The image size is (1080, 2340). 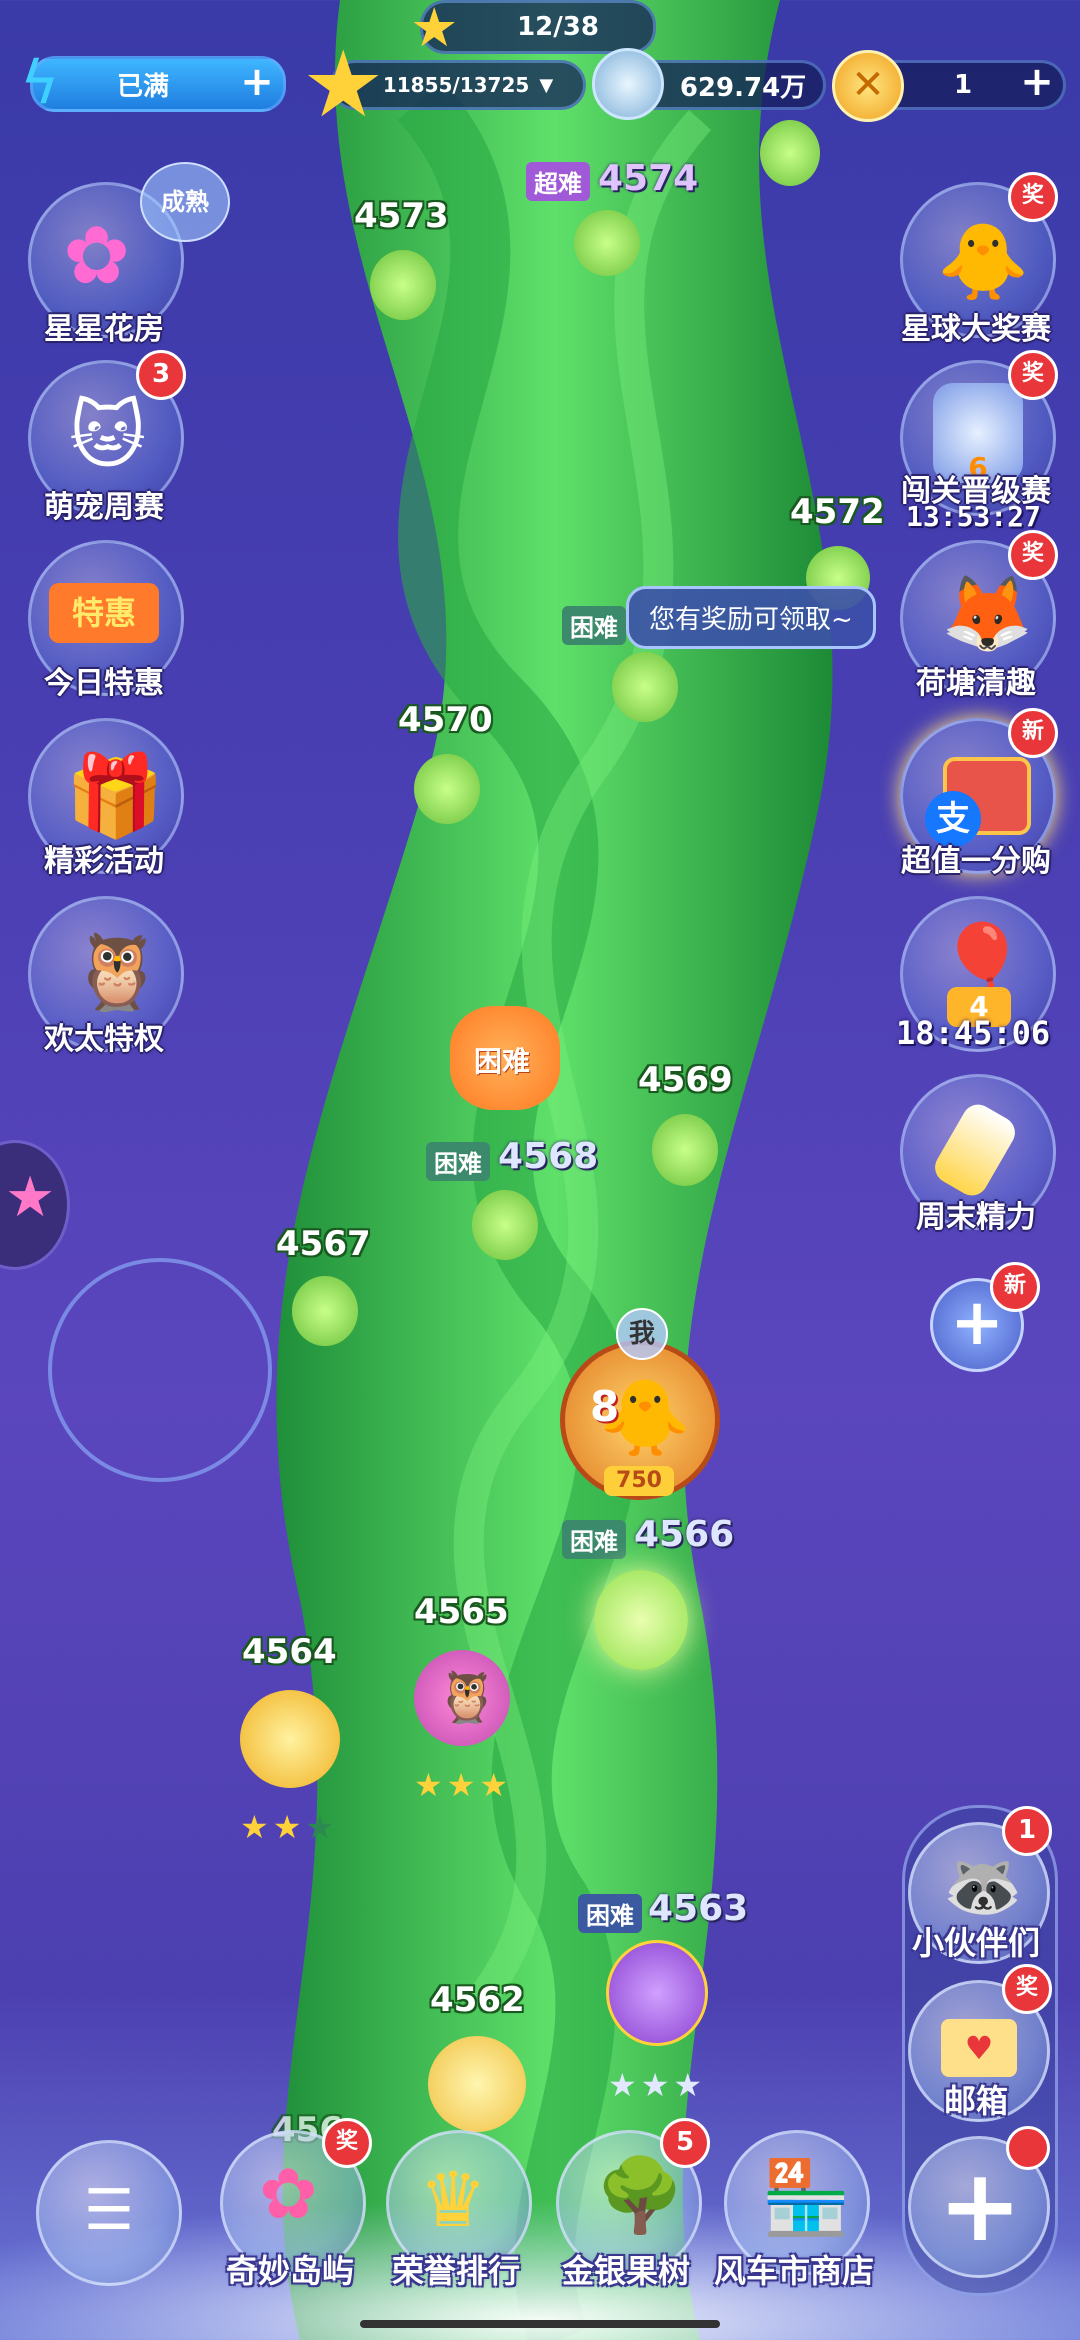 What do you see at coordinates (290, 1739) in the screenshot?
I see `level-4564-node` at bounding box center [290, 1739].